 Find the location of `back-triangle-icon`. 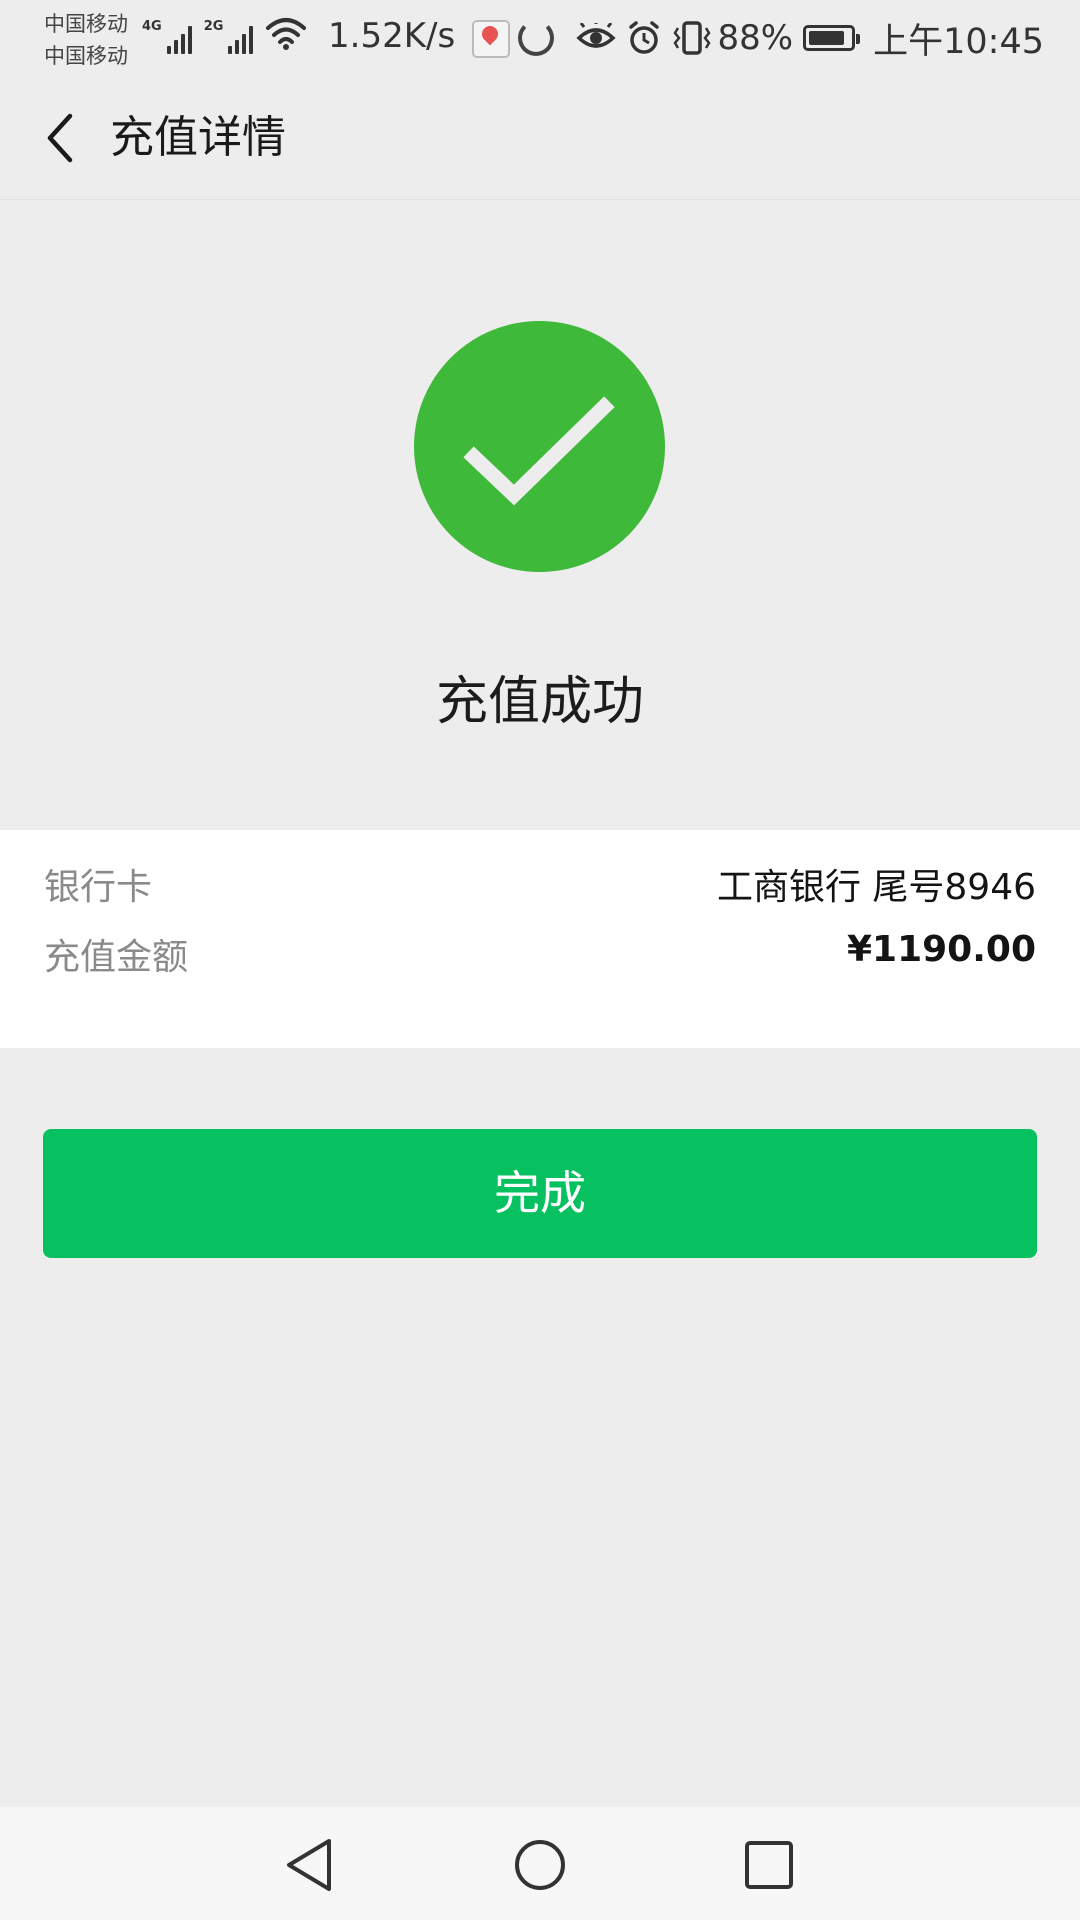

back-triangle-icon is located at coordinates (309, 1865).